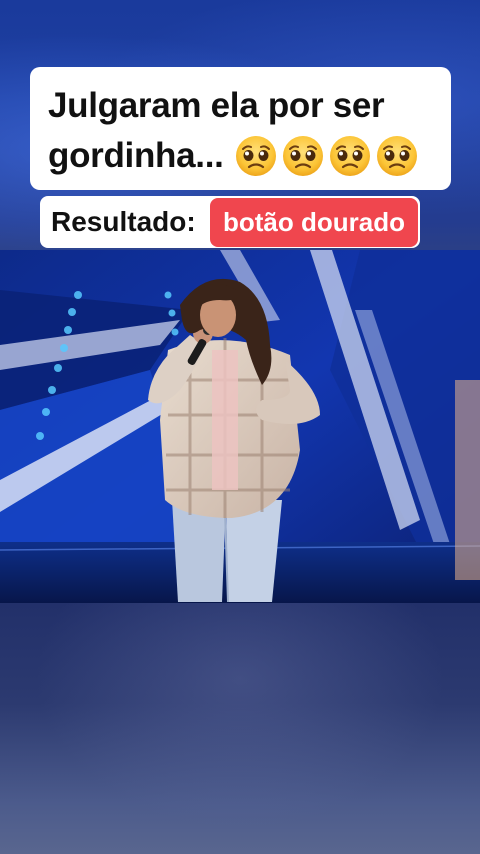  What do you see at coordinates (467, 480) in the screenshot?
I see `stage-side-light` at bounding box center [467, 480].